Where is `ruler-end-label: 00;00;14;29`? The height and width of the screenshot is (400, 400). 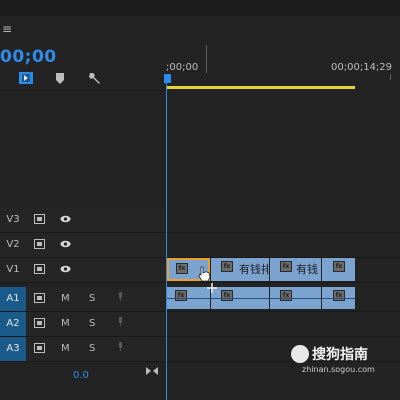
ruler-end-label: 00;00;14;29 is located at coordinates (362, 67).